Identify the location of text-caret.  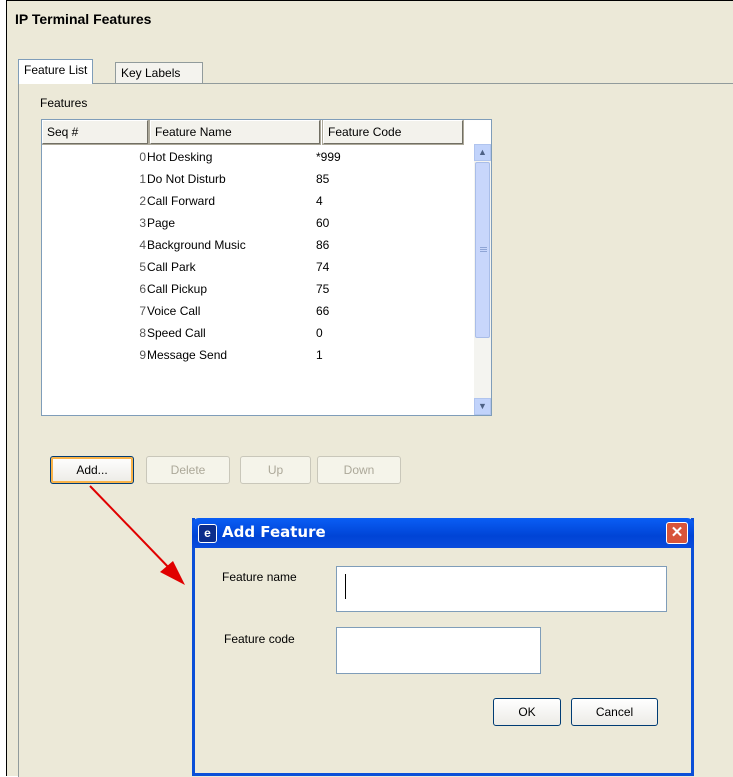
(345, 586).